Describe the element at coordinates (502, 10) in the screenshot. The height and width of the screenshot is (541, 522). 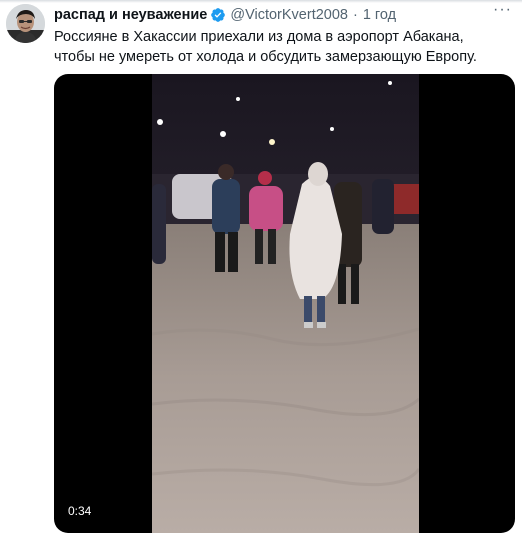
I see `more-options-icon: ···` at that location.